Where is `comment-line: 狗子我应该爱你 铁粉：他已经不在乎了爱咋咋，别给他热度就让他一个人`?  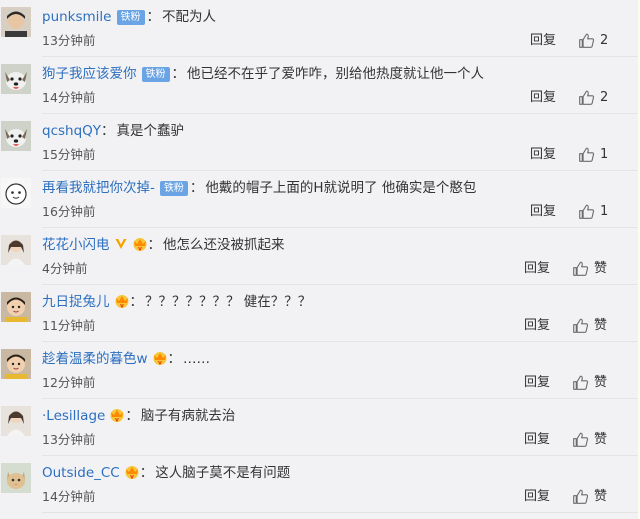 comment-line: 狗子我应该爱你 铁粉：他已经不在乎了爱咋咋，别给他热度就让他一个人 is located at coordinates (263, 74).